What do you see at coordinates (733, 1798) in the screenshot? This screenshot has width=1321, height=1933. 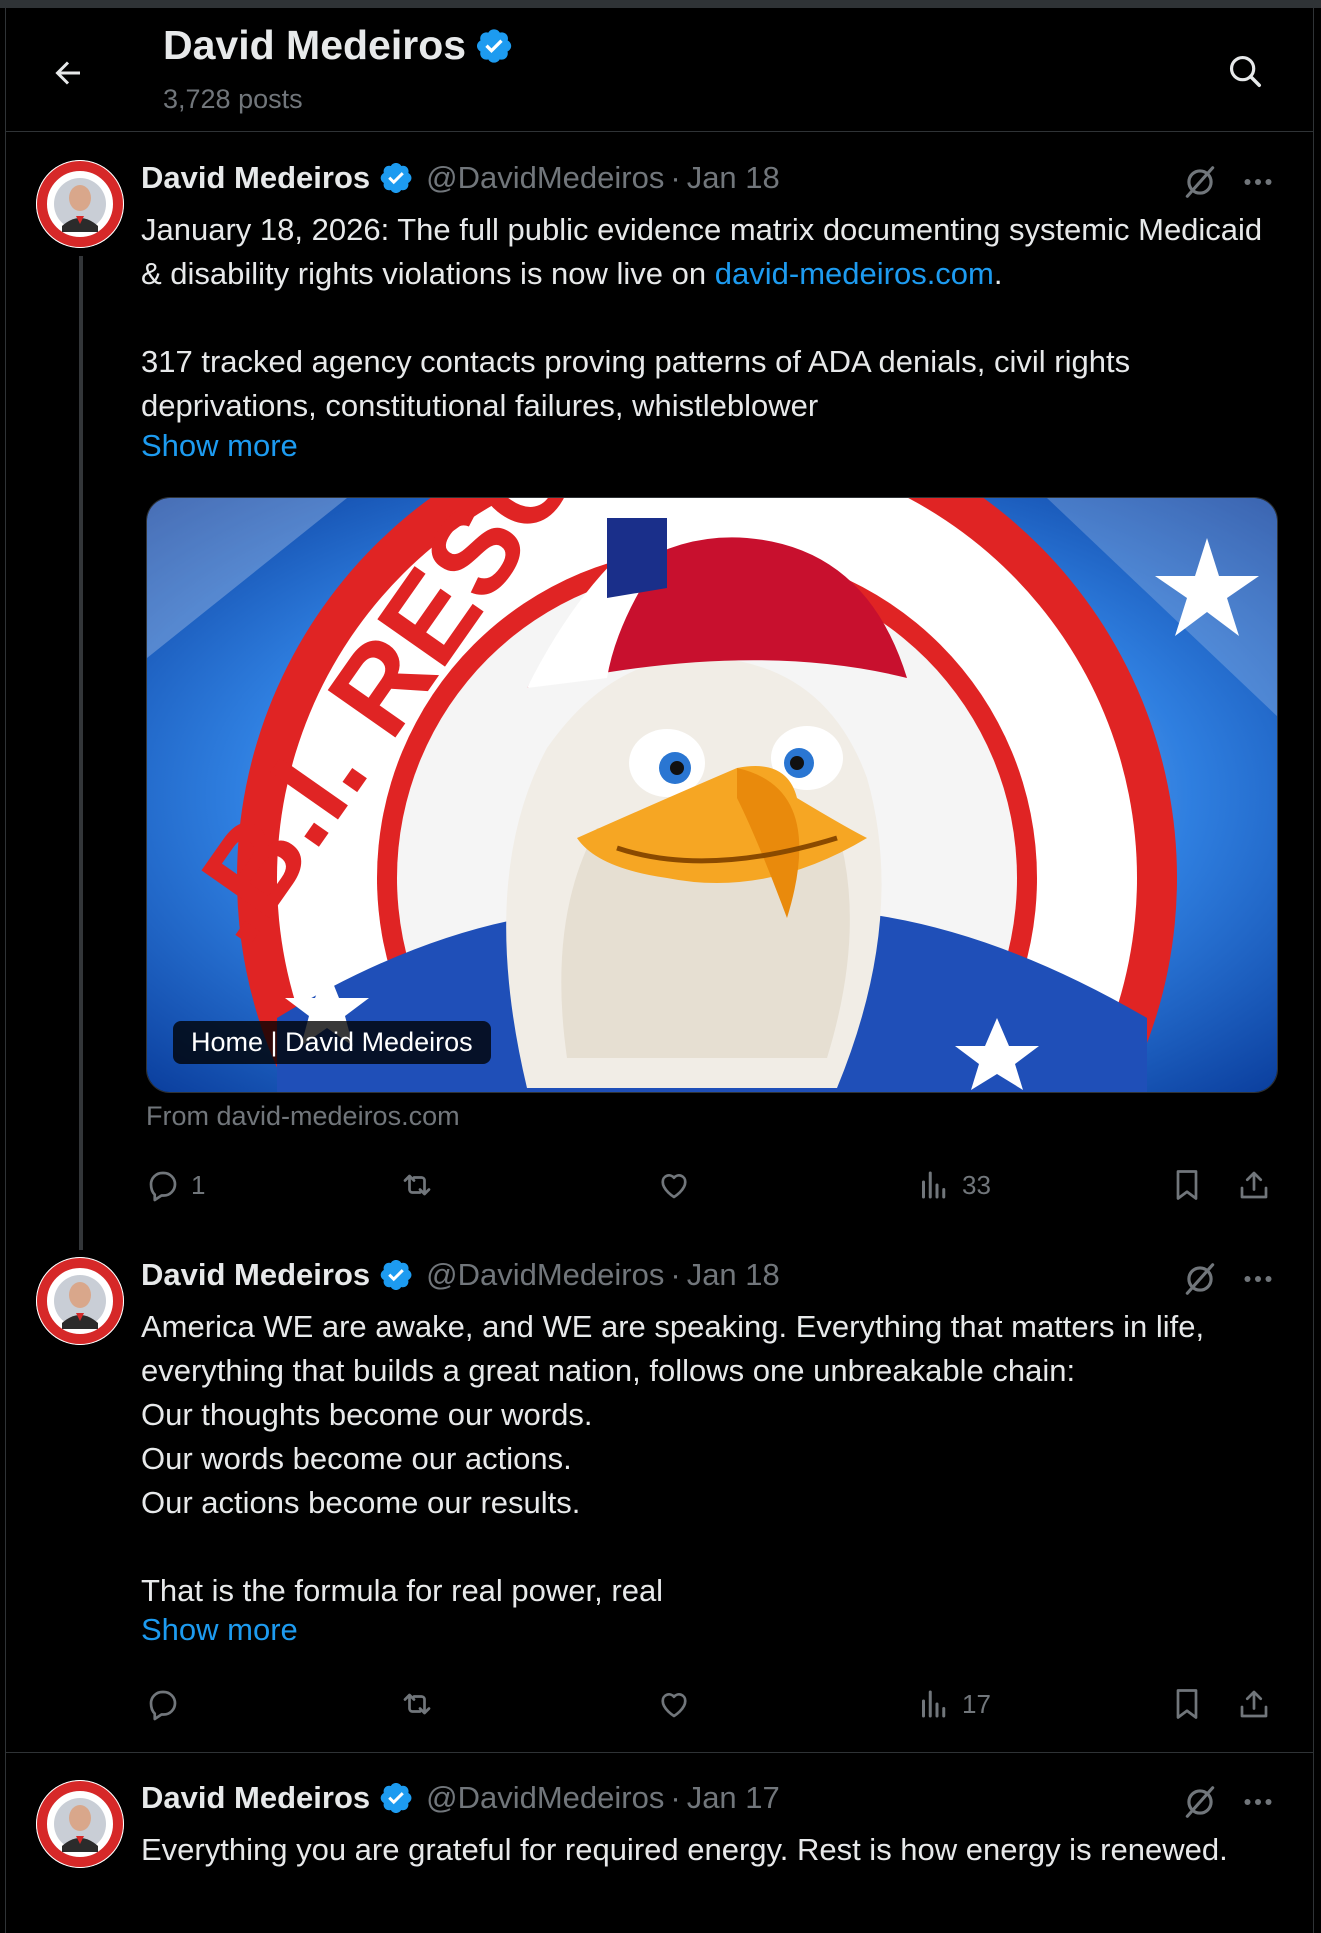 I see `post-date: Jan 17` at bounding box center [733, 1798].